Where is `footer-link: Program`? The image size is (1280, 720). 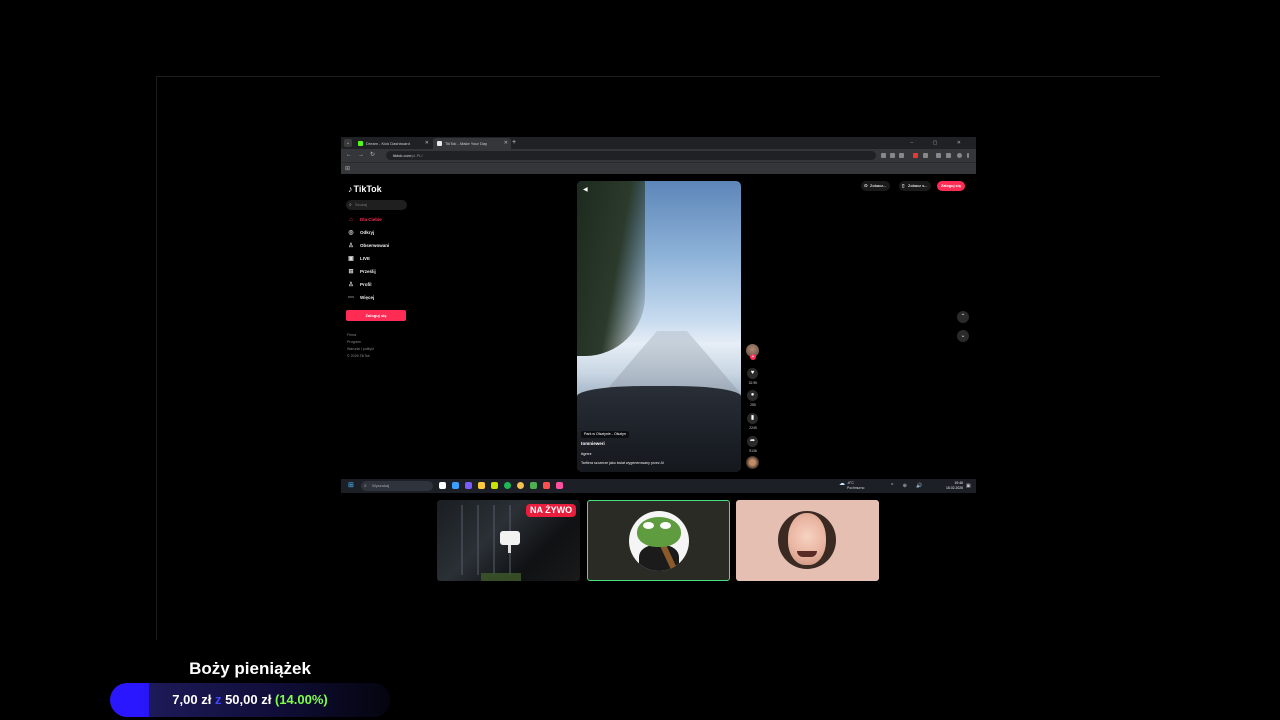
footer-link: Program is located at coordinates (354, 342).